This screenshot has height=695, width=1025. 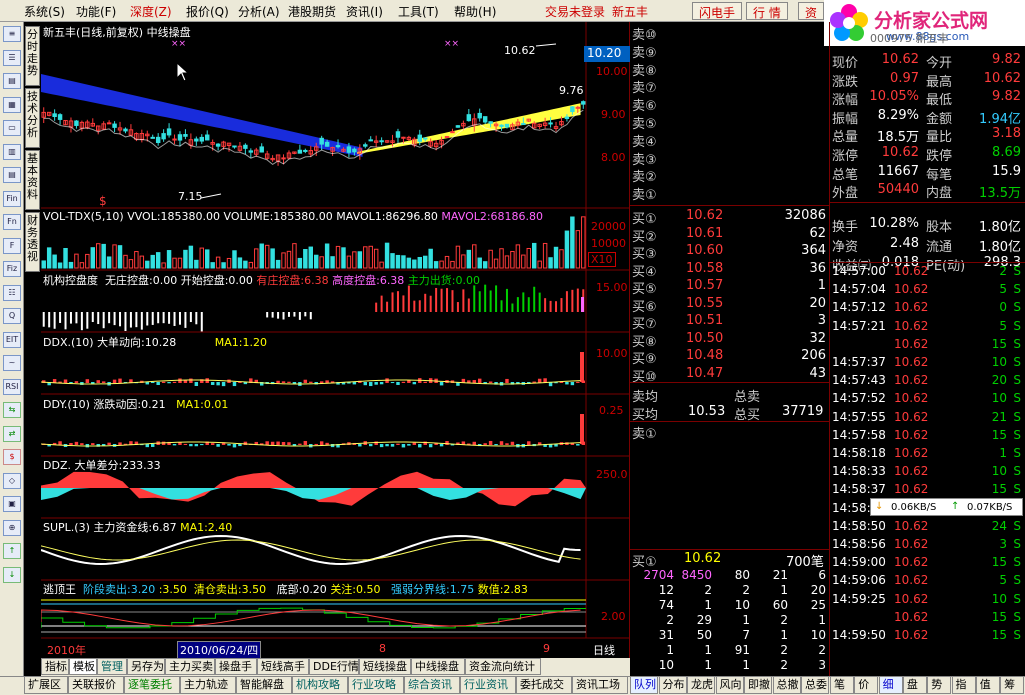 I want to click on order-tab: 总委, so click(x=815, y=685).